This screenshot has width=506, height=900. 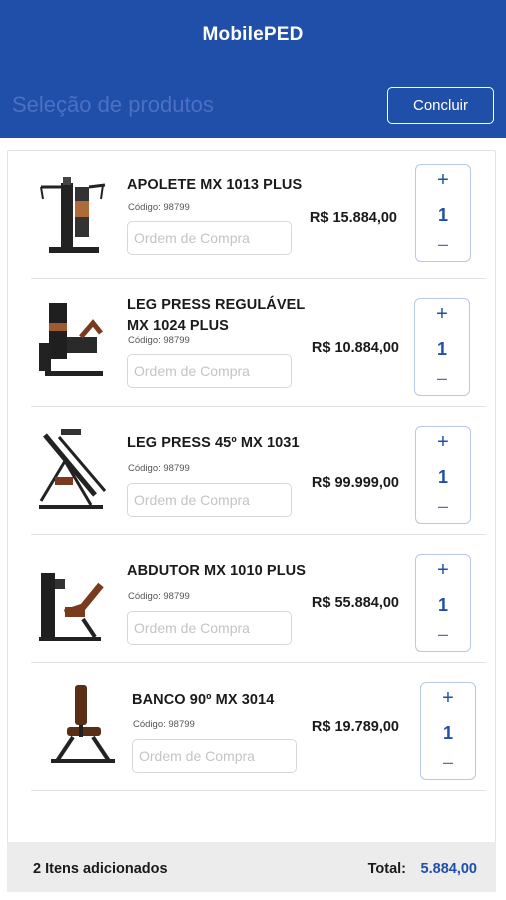 What do you see at coordinates (203, 700) in the screenshot?
I see `product-name: BANCO 90º MX 3014` at bounding box center [203, 700].